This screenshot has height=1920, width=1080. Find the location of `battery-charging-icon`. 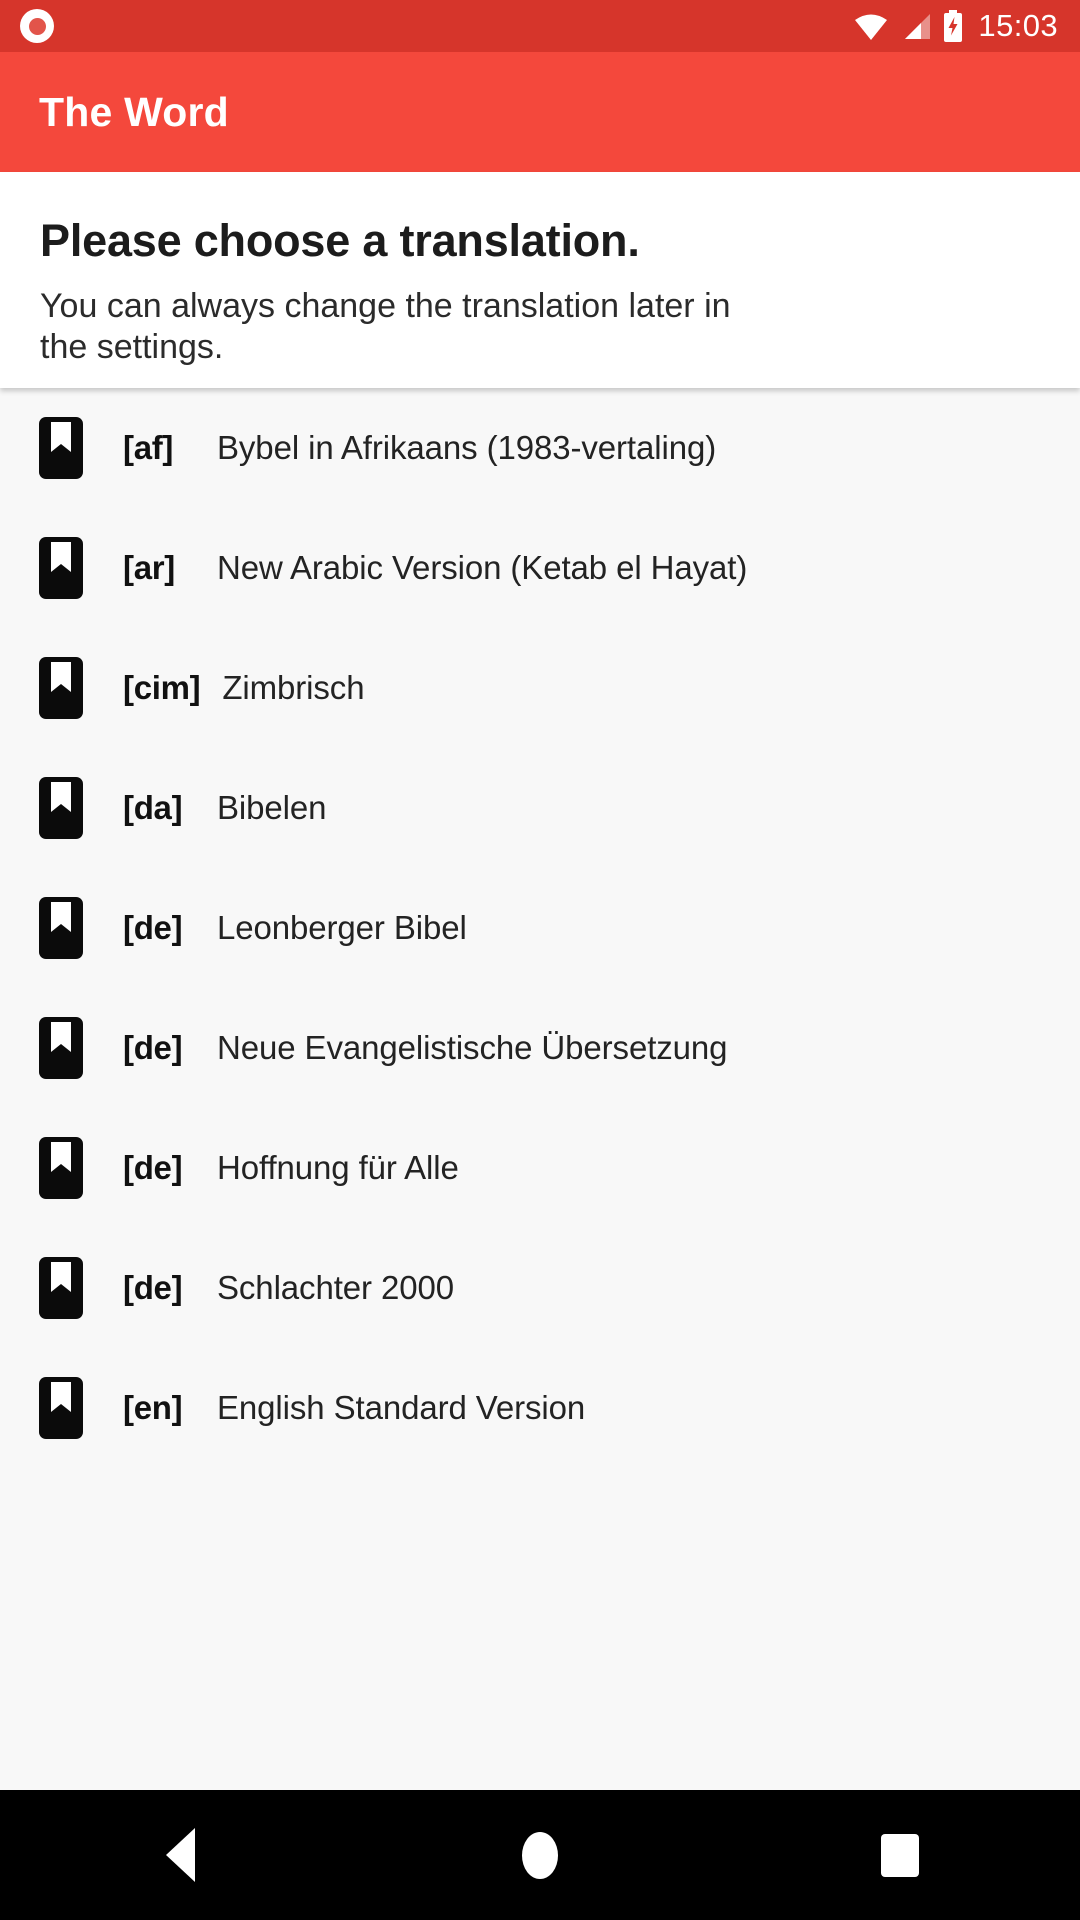

battery-charging-icon is located at coordinates (953, 26).